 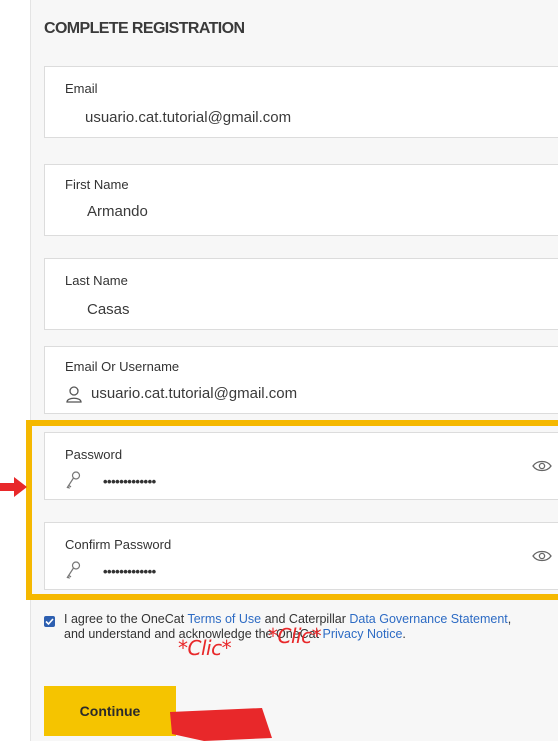 What do you see at coordinates (301, 294) in the screenshot?
I see `last-name-field: Last Name Casas` at bounding box center [301, 294].